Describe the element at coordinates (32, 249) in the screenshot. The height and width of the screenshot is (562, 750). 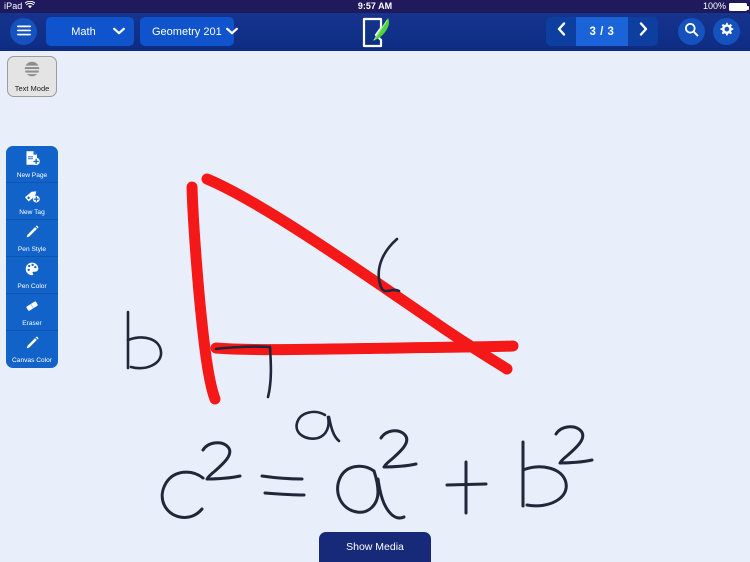
I see `tool-pen-style-label: Pen Style` at that location.